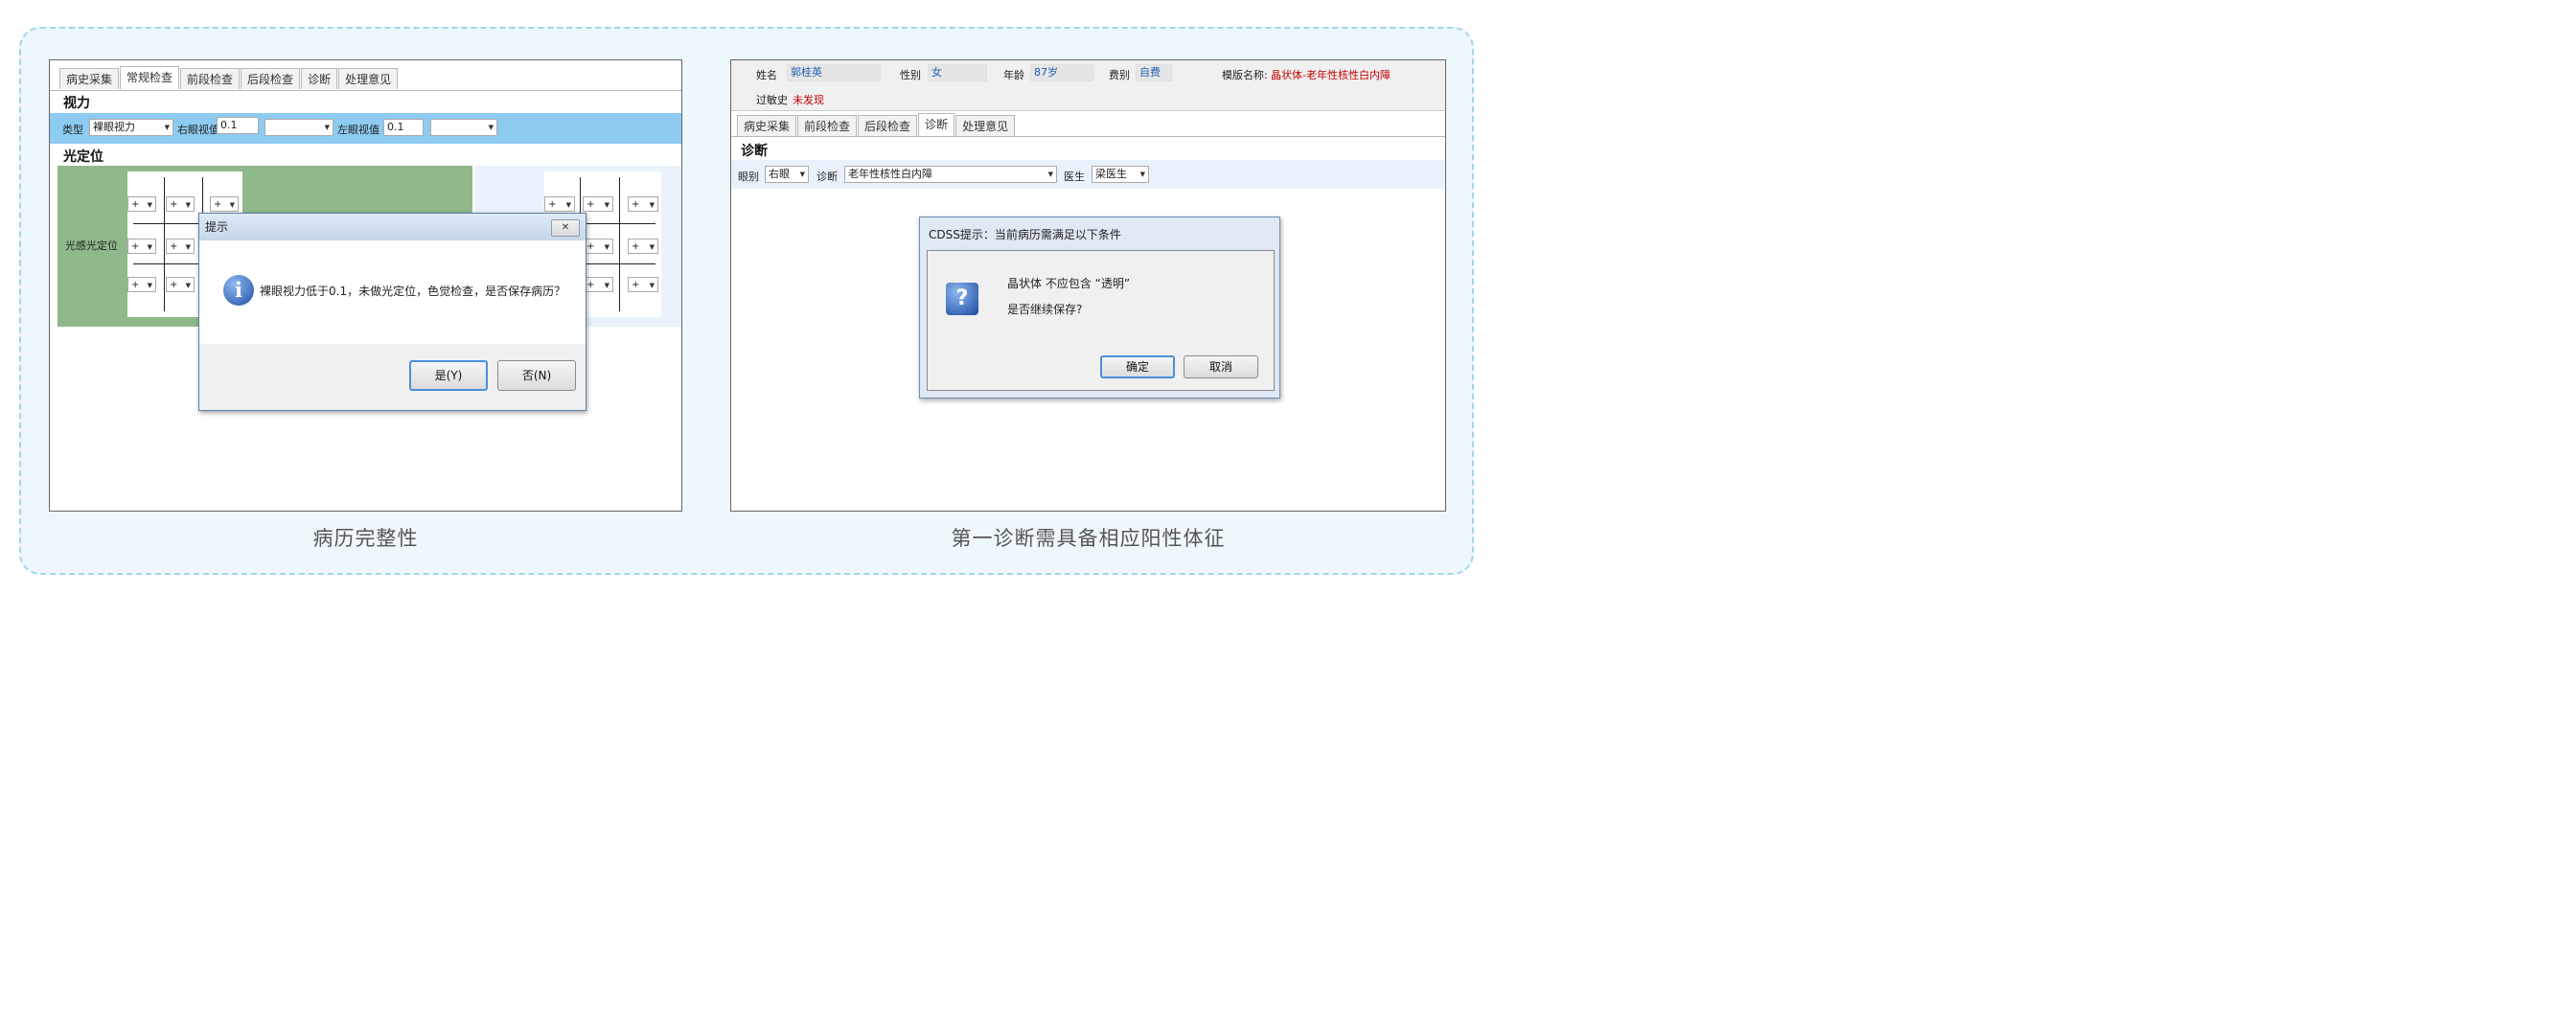 The height and width of the screenshot is (1027, 2576). What do you see at coordinates (808, 100) in the screenshot?
I see `allergy-value: 未发现` at bounding box center [808, 100].